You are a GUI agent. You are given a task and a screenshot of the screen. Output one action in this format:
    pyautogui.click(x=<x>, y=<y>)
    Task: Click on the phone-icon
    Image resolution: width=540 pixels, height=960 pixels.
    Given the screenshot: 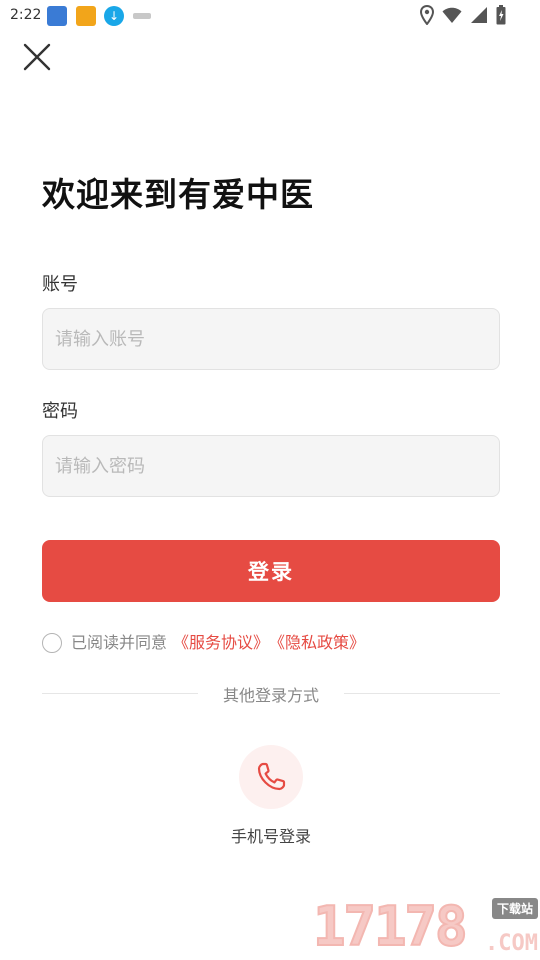 What is the action you would take?
    pyautogui.click(x=271, y=776)
    